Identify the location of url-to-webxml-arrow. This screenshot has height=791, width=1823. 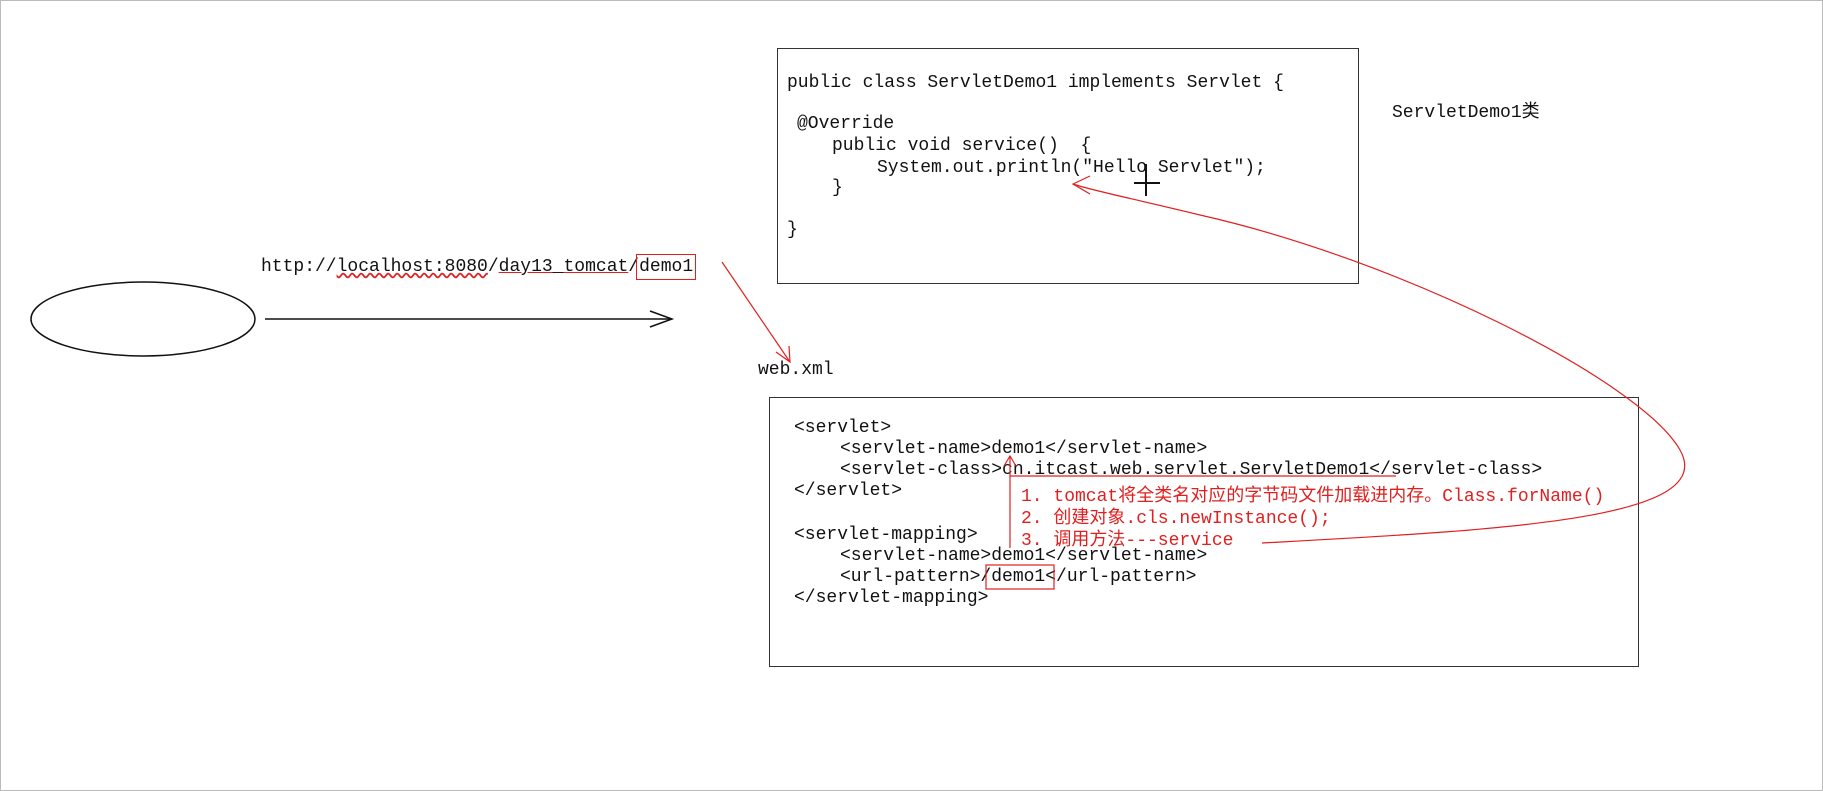
(756, 312).